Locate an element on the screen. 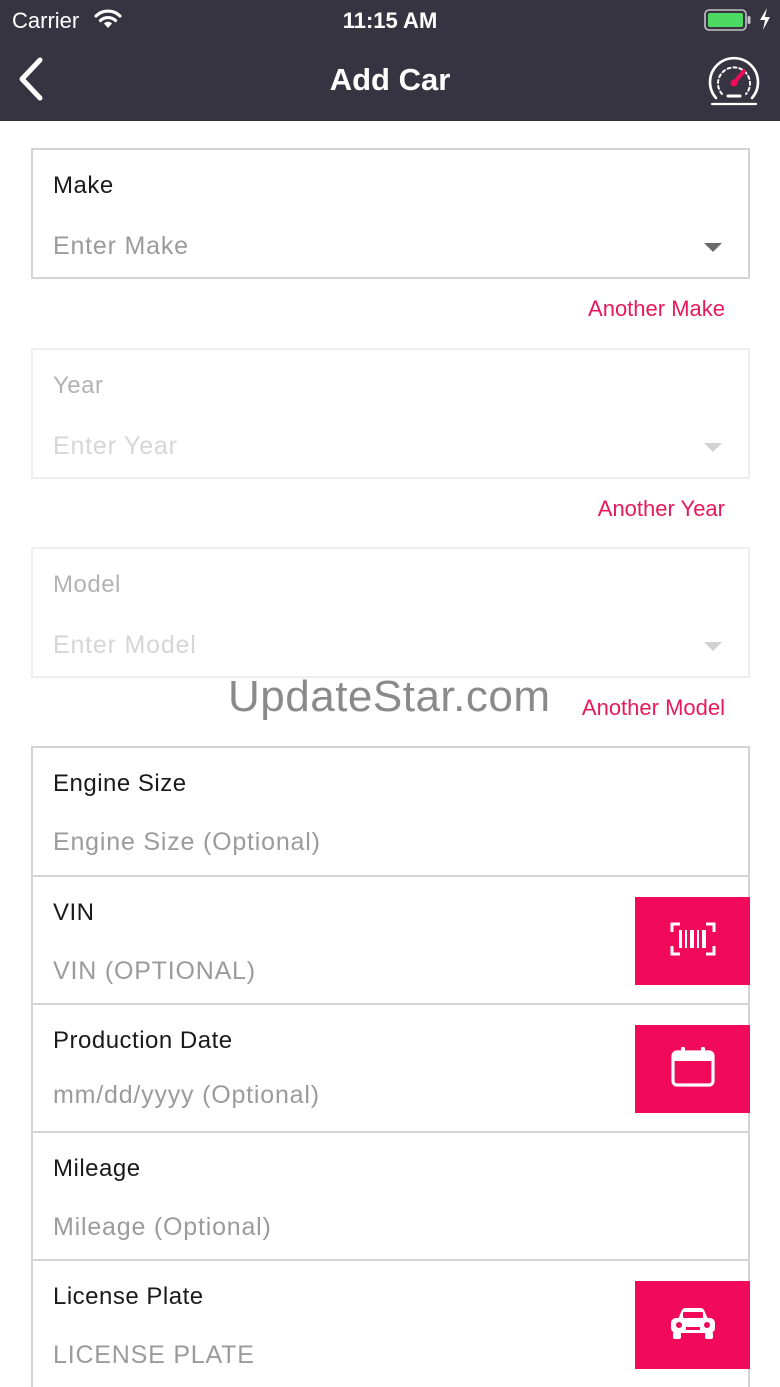 This screenshot has height=1387, width=780. speedometer-icon is located at coordinates (734, 81).